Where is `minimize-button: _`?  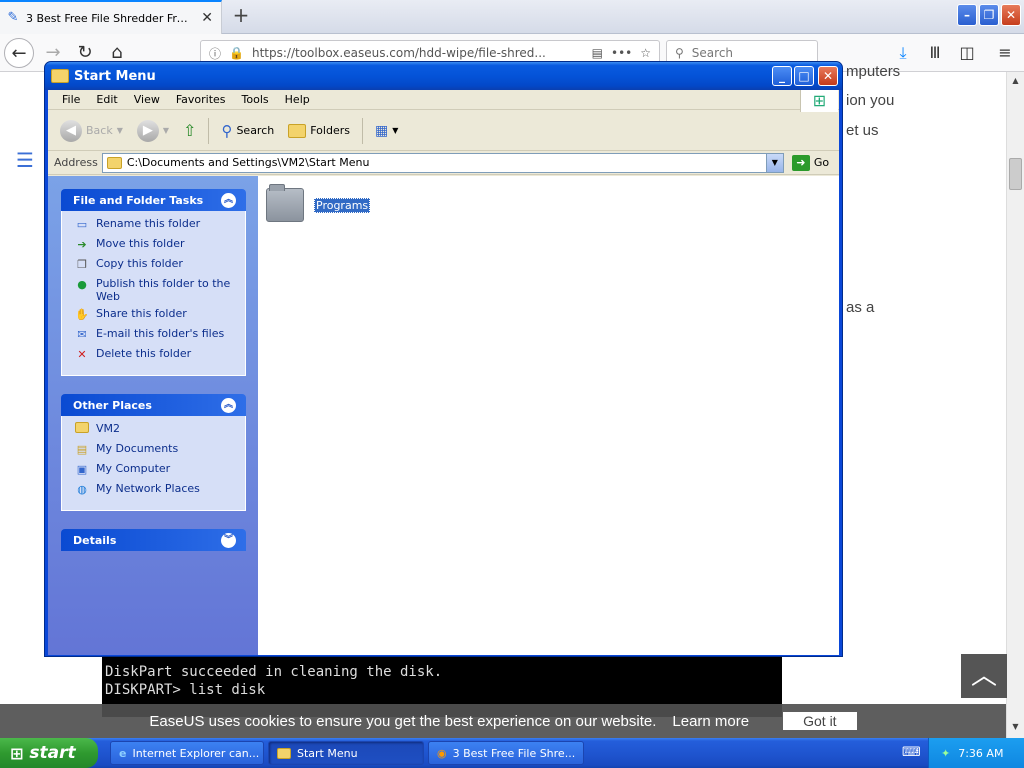
minimize-button: _ is located at coordinates (782, 76).